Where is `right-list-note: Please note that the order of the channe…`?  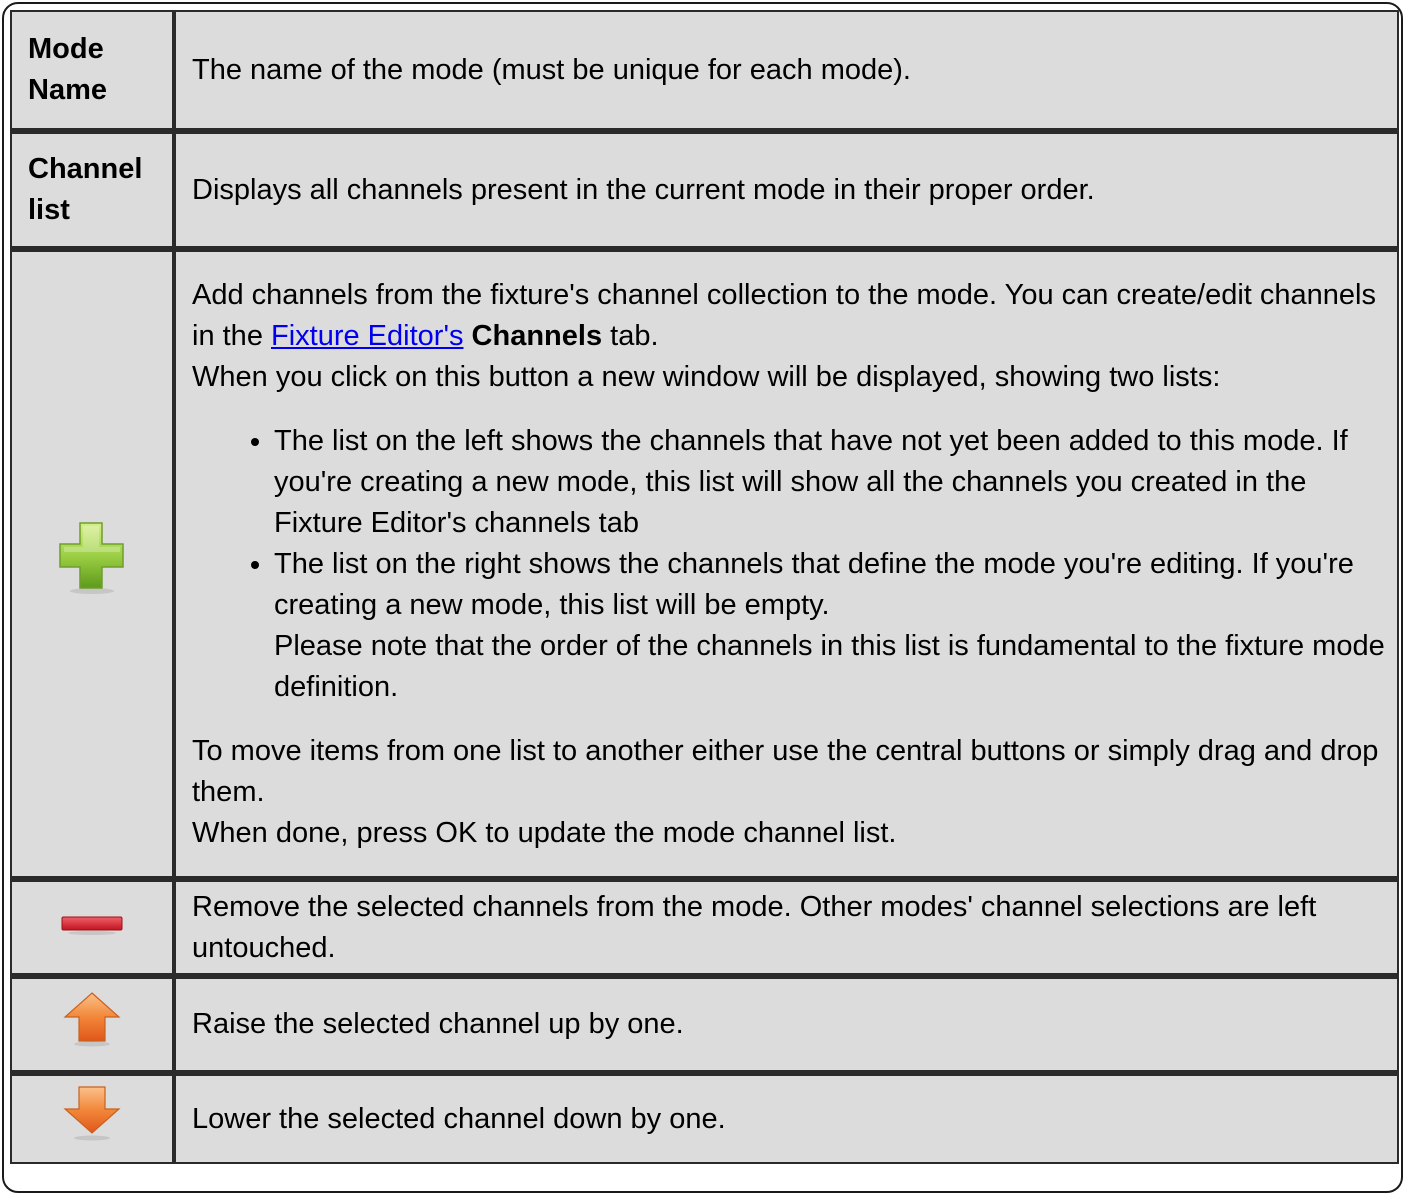 right-list-note: Please note that the order of the channe… is located at coordinates (829, 666).